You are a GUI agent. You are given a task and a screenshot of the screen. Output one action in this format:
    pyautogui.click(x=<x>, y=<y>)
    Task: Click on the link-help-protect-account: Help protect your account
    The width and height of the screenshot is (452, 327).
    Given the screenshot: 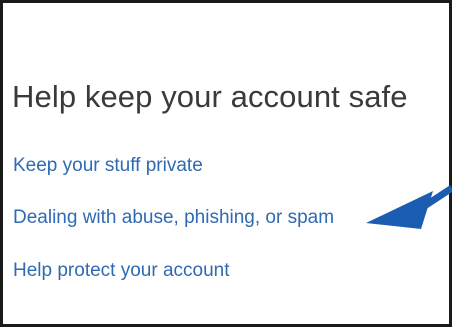 What is the action you would take?
    pyautogui.click(x=121, y=271)
    